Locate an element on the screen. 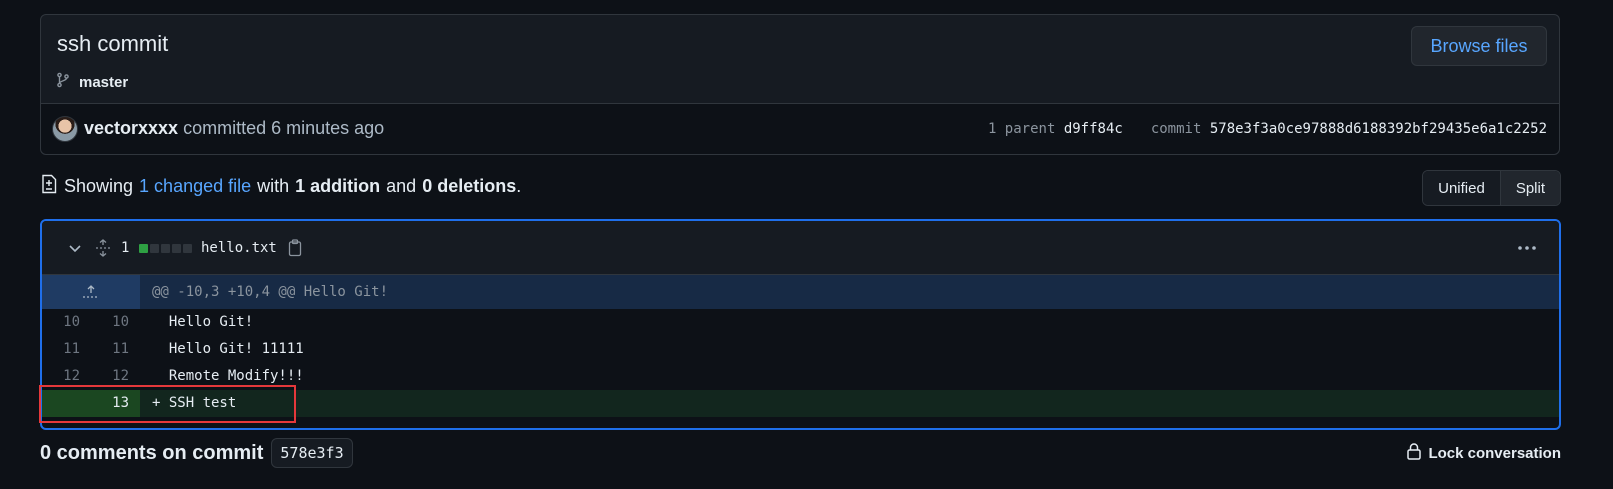 The image size is (1613, 489). changed-files-link: 1 changed file is located at coordinates (195, 186).